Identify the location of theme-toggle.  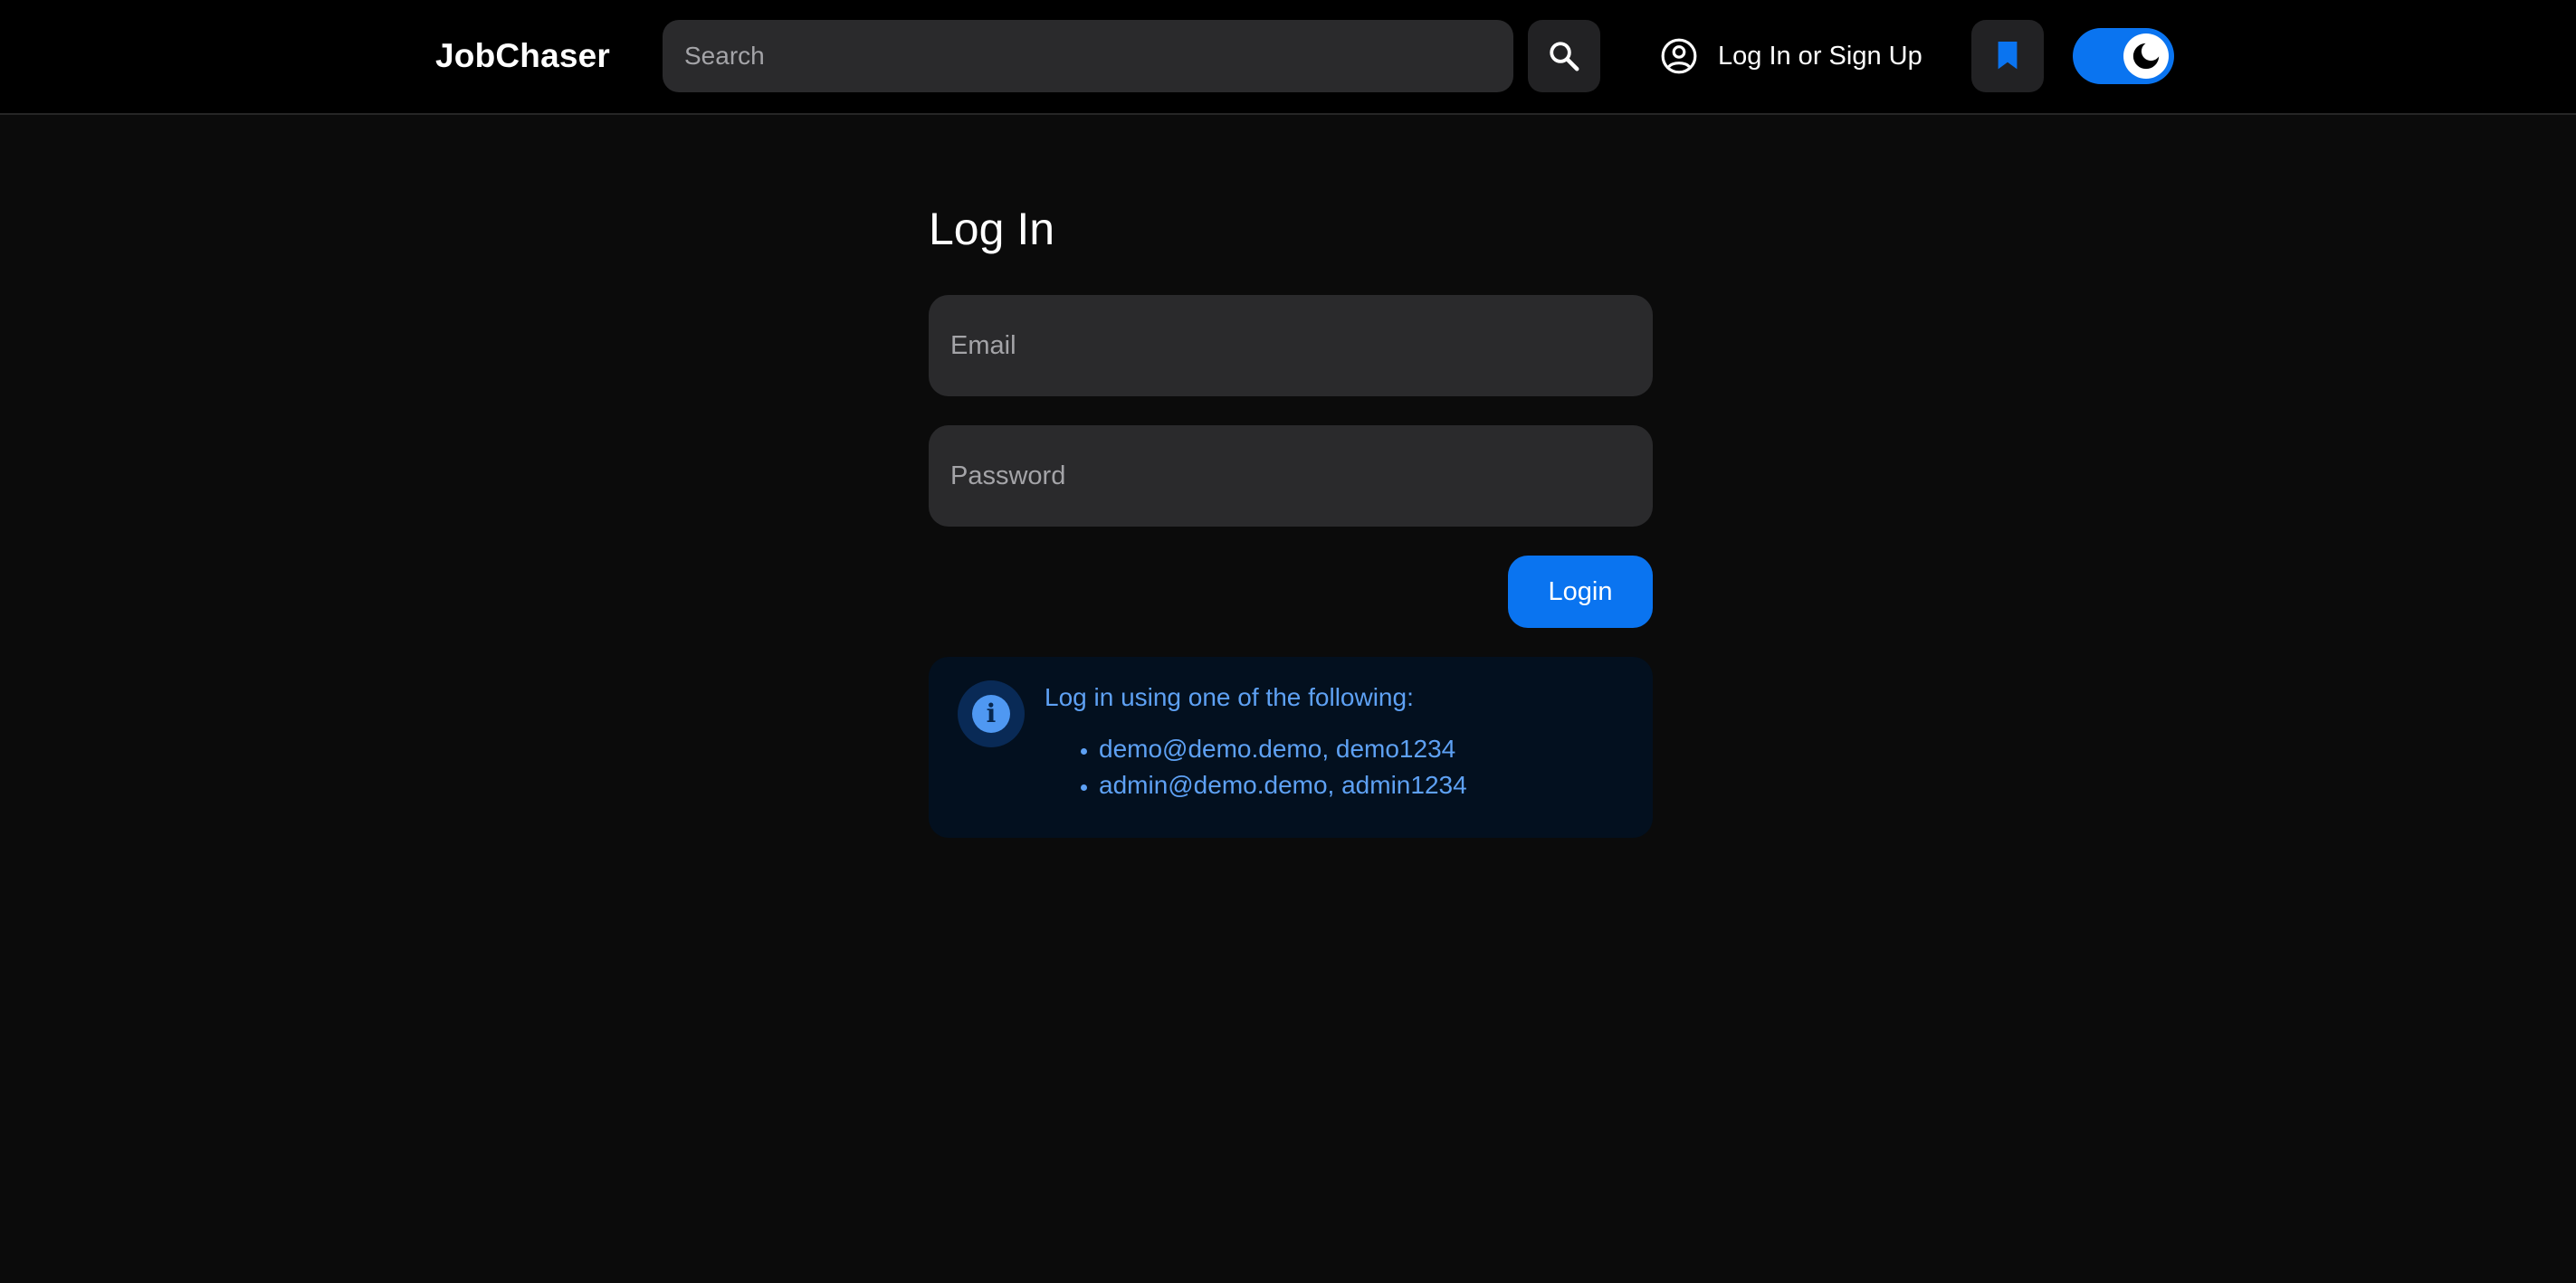
(2123, 56).